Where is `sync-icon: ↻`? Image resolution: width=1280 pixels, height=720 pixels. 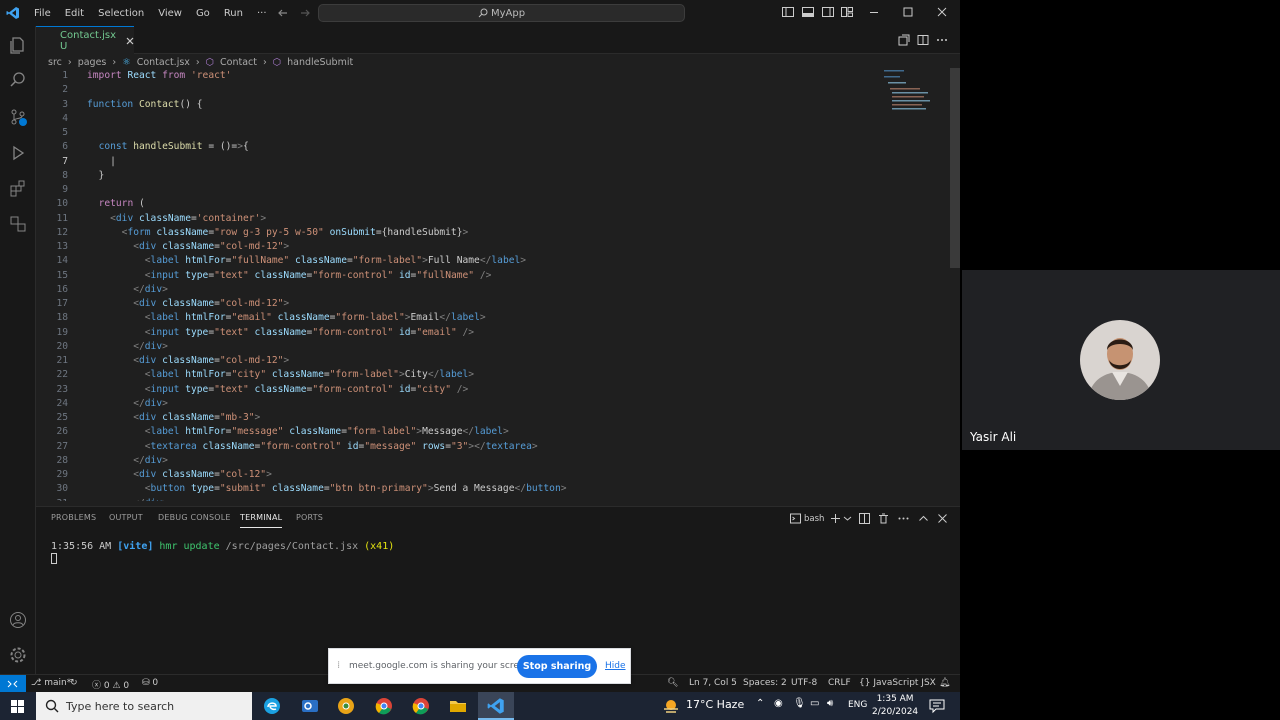
sync-icon: ↻ is located at coordinates (74, 683).